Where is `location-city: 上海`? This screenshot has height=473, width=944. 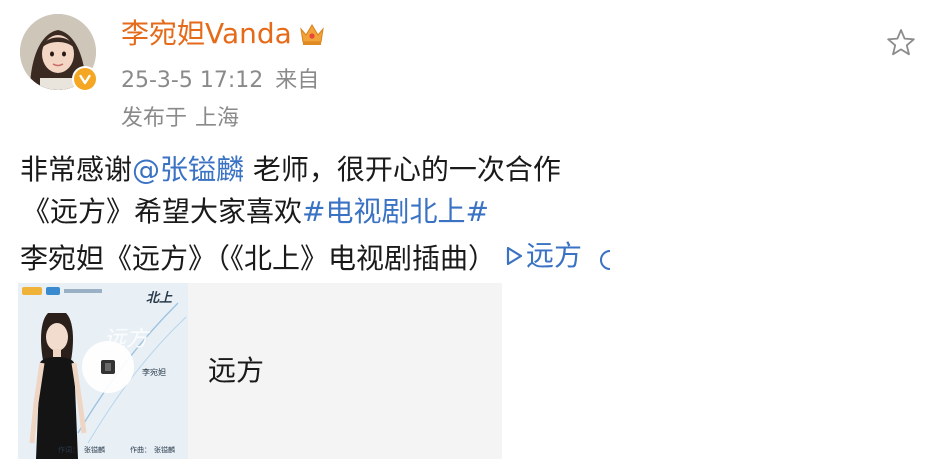
location-city: 上海 is located at coordinates (217, 118).